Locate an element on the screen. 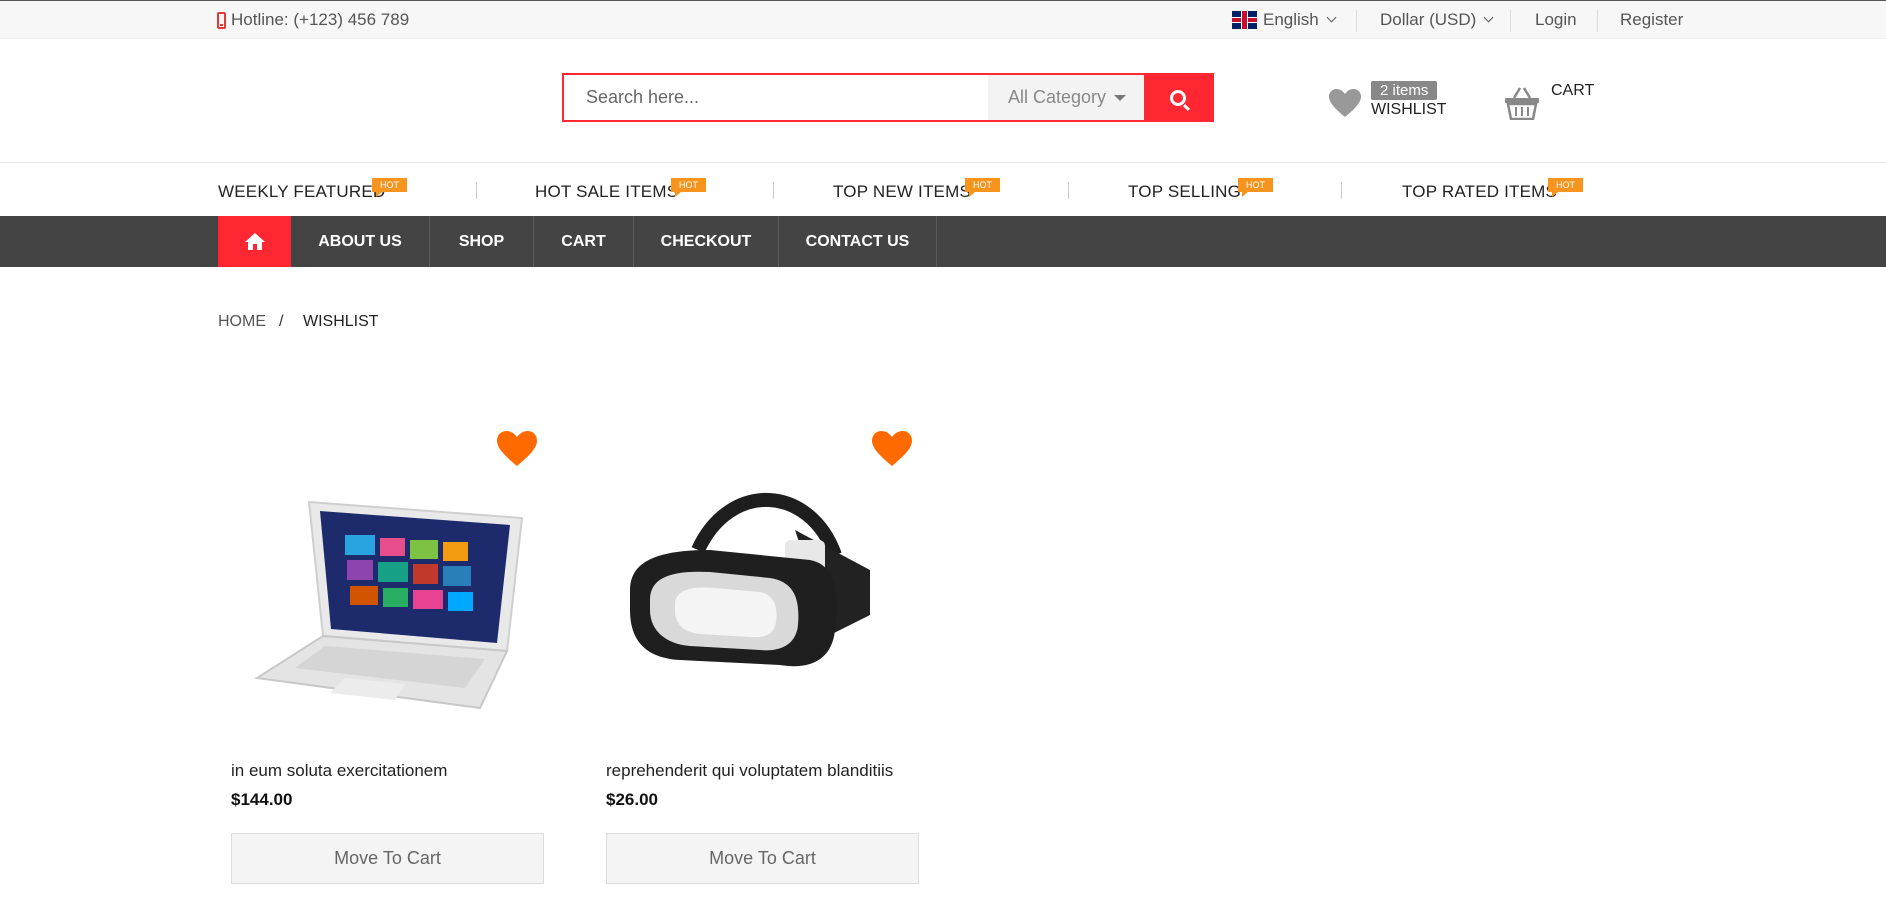 The height and width of the screenshot is (902, 1886). category-select: All Category is located at coordinates (1066, 97).